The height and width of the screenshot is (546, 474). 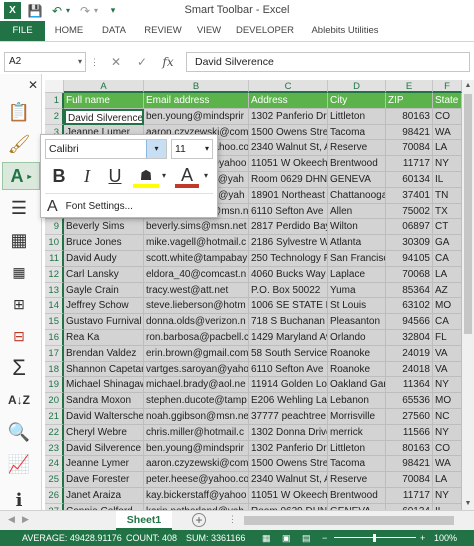 I want to click on row-header: 24, so click(x=54, y=464).